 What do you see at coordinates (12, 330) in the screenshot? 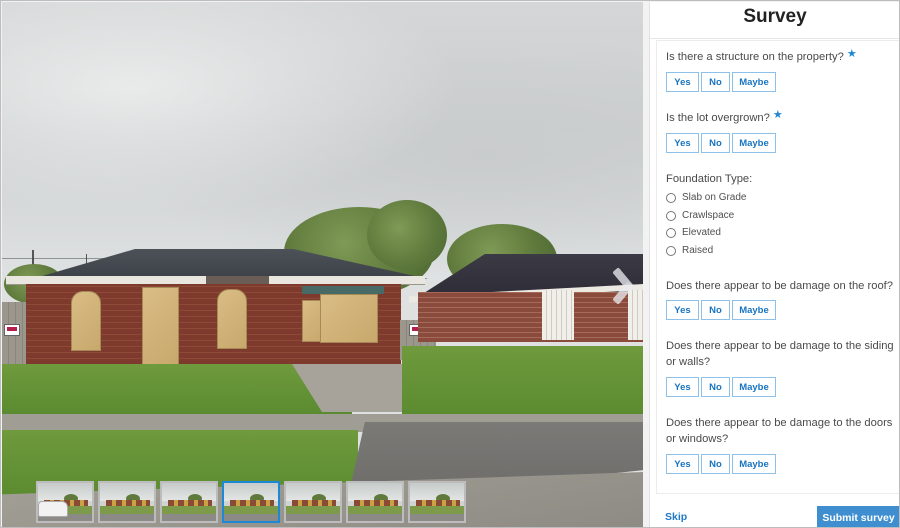
I see `sign` at bounding box center [12, 330].